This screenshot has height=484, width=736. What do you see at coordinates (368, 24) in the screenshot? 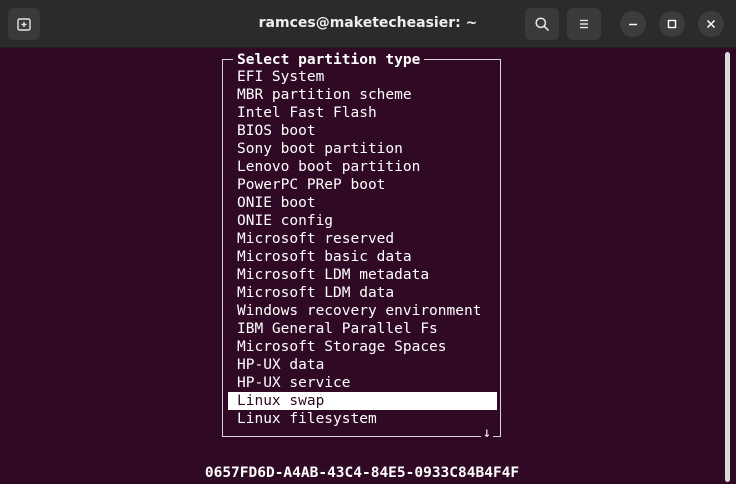
I see `title-bar: ramces@maketecheasier: ~` at bounding box center [368, 24].